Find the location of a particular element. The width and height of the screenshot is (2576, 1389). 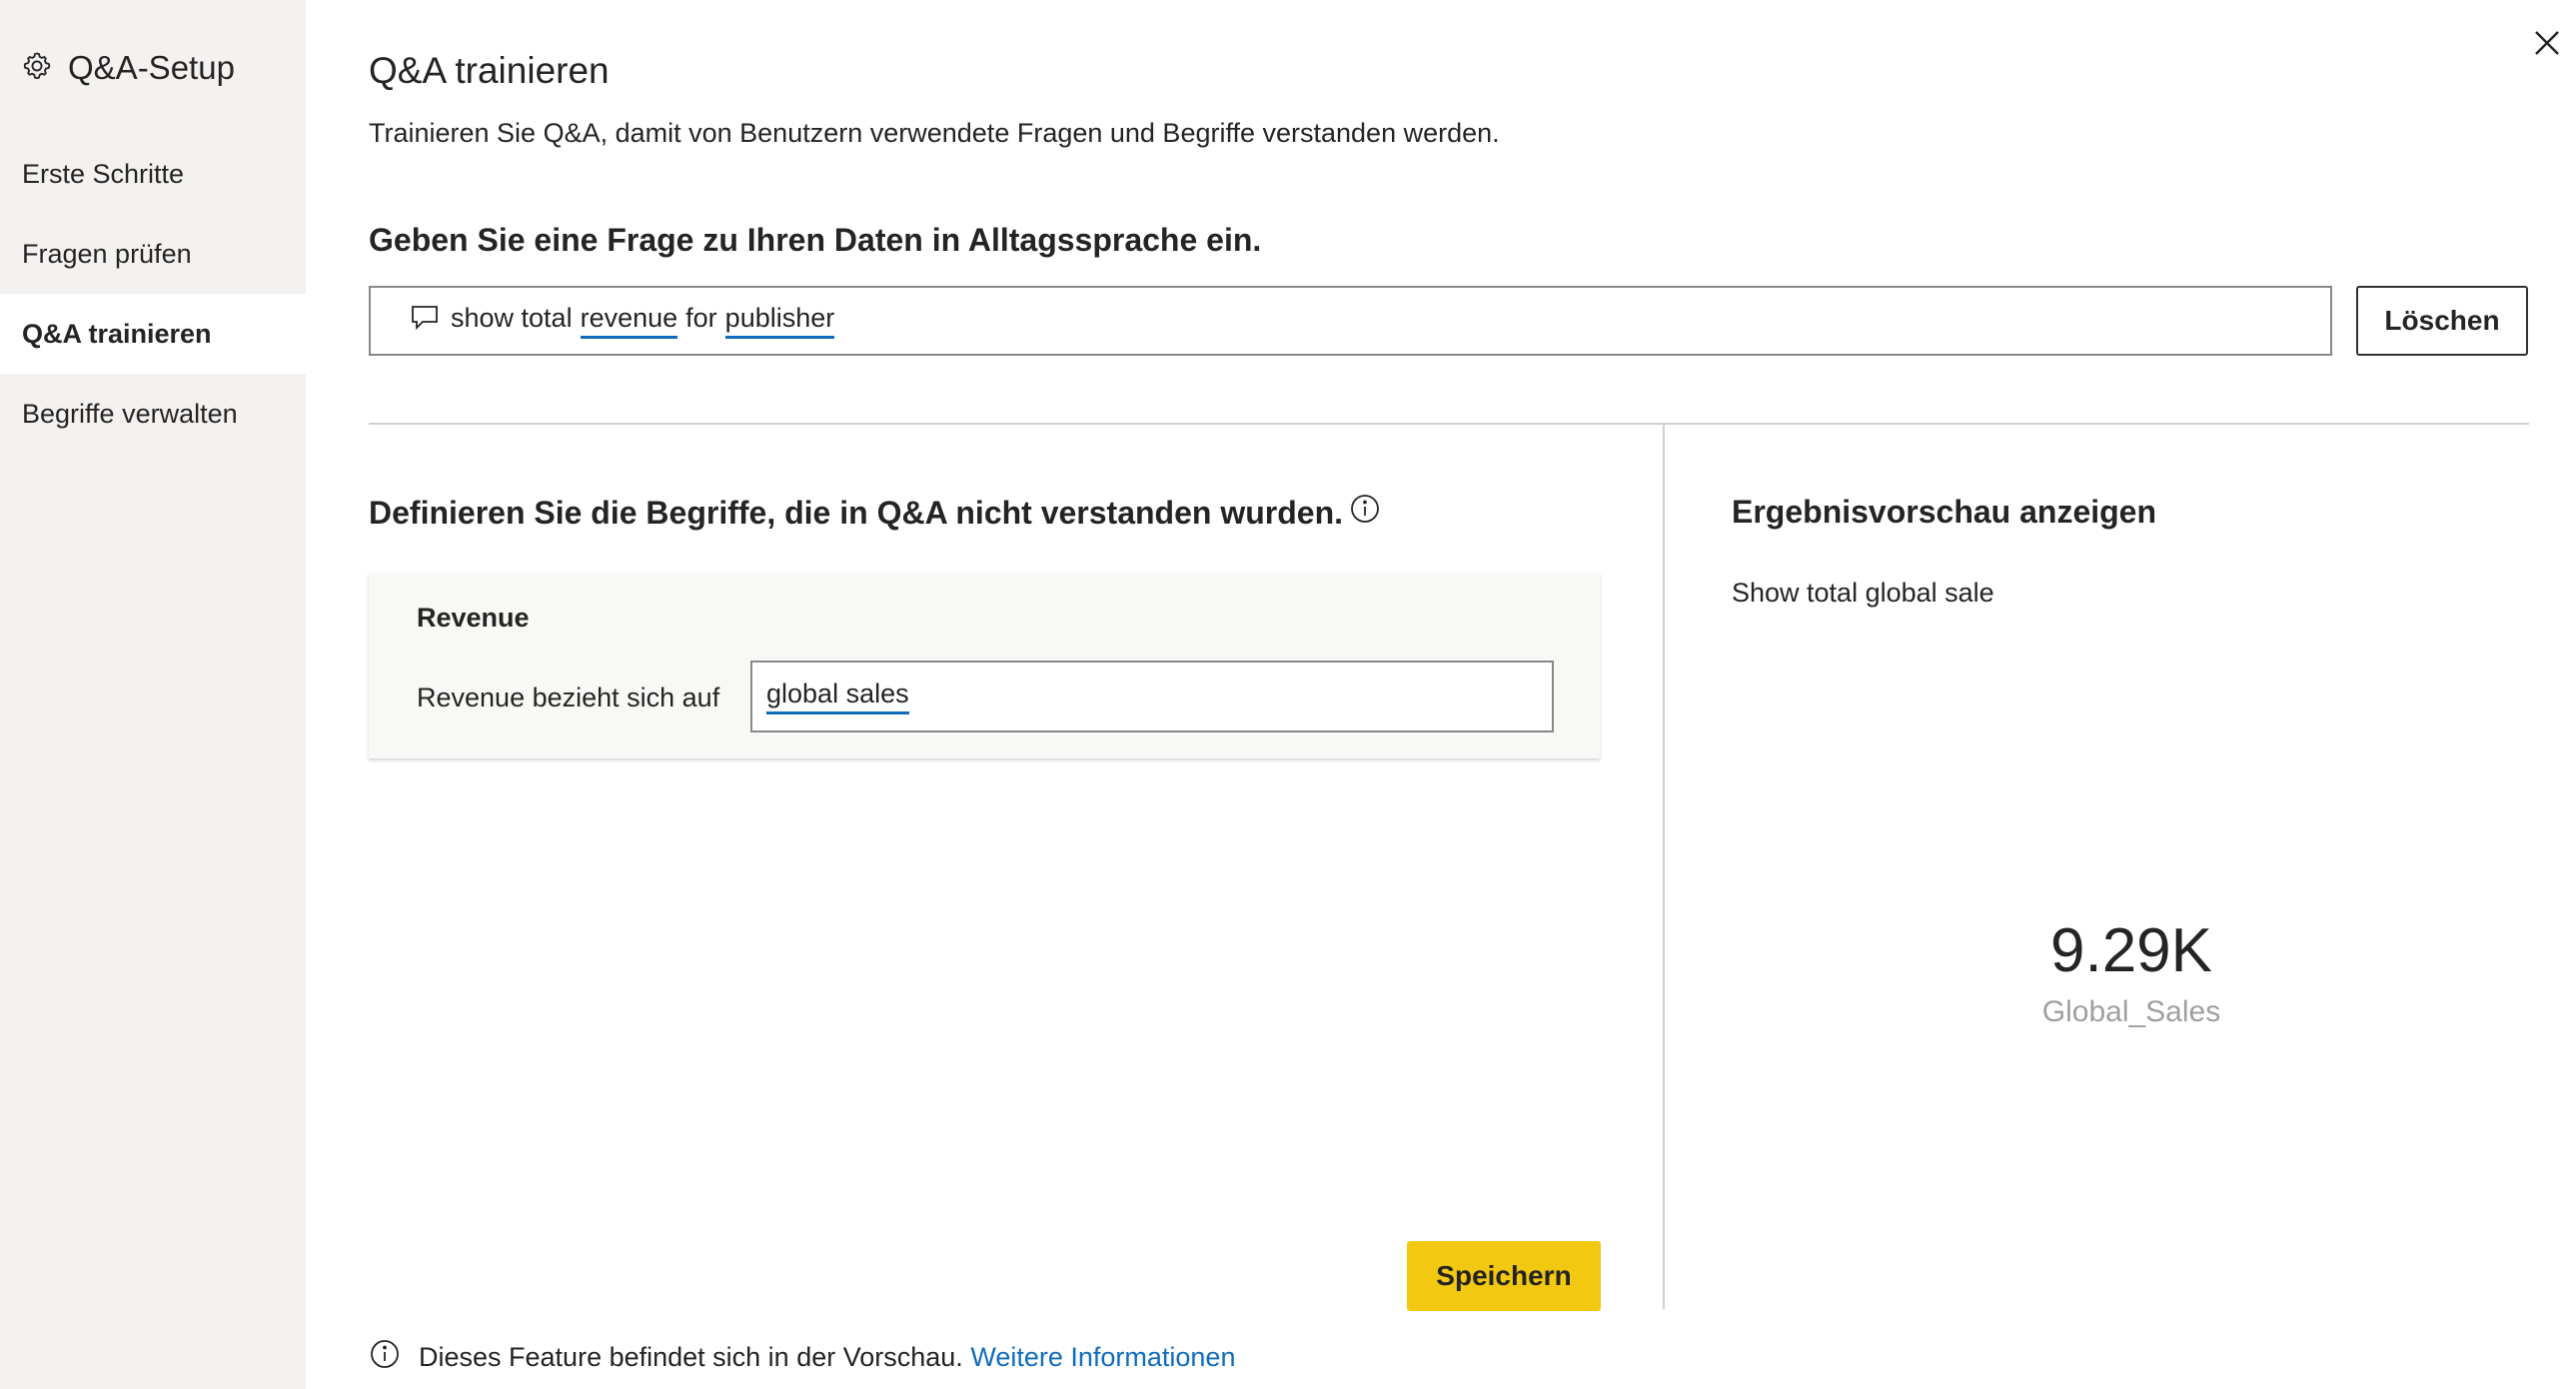

sidebar-header: Q&A-Setup is located at coordinates (127, 68).